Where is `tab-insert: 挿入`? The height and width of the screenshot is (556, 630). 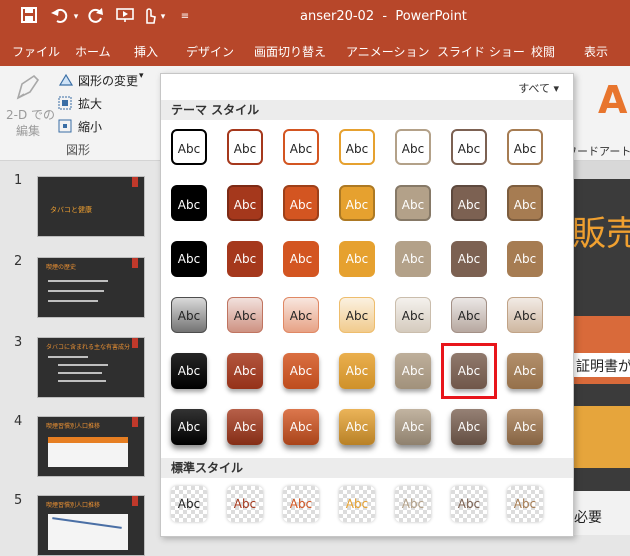
tab-insert: 挿入 is located at coordinates (146, 51).